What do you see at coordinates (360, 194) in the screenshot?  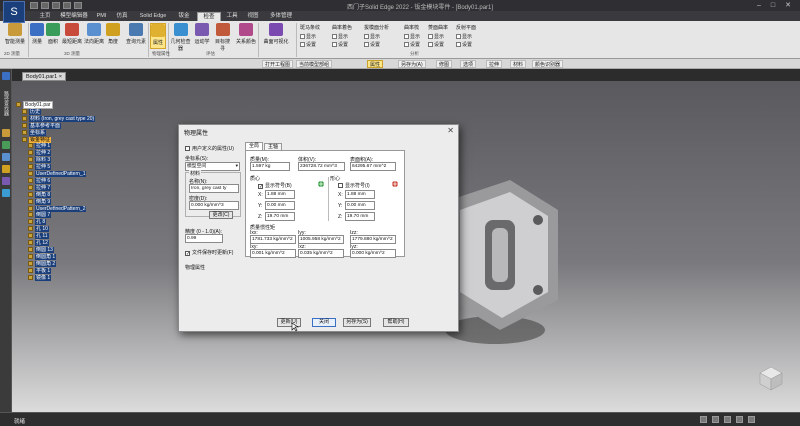 I see `cm-x-field: 1.88 mm` at bounding box center [360, 194].